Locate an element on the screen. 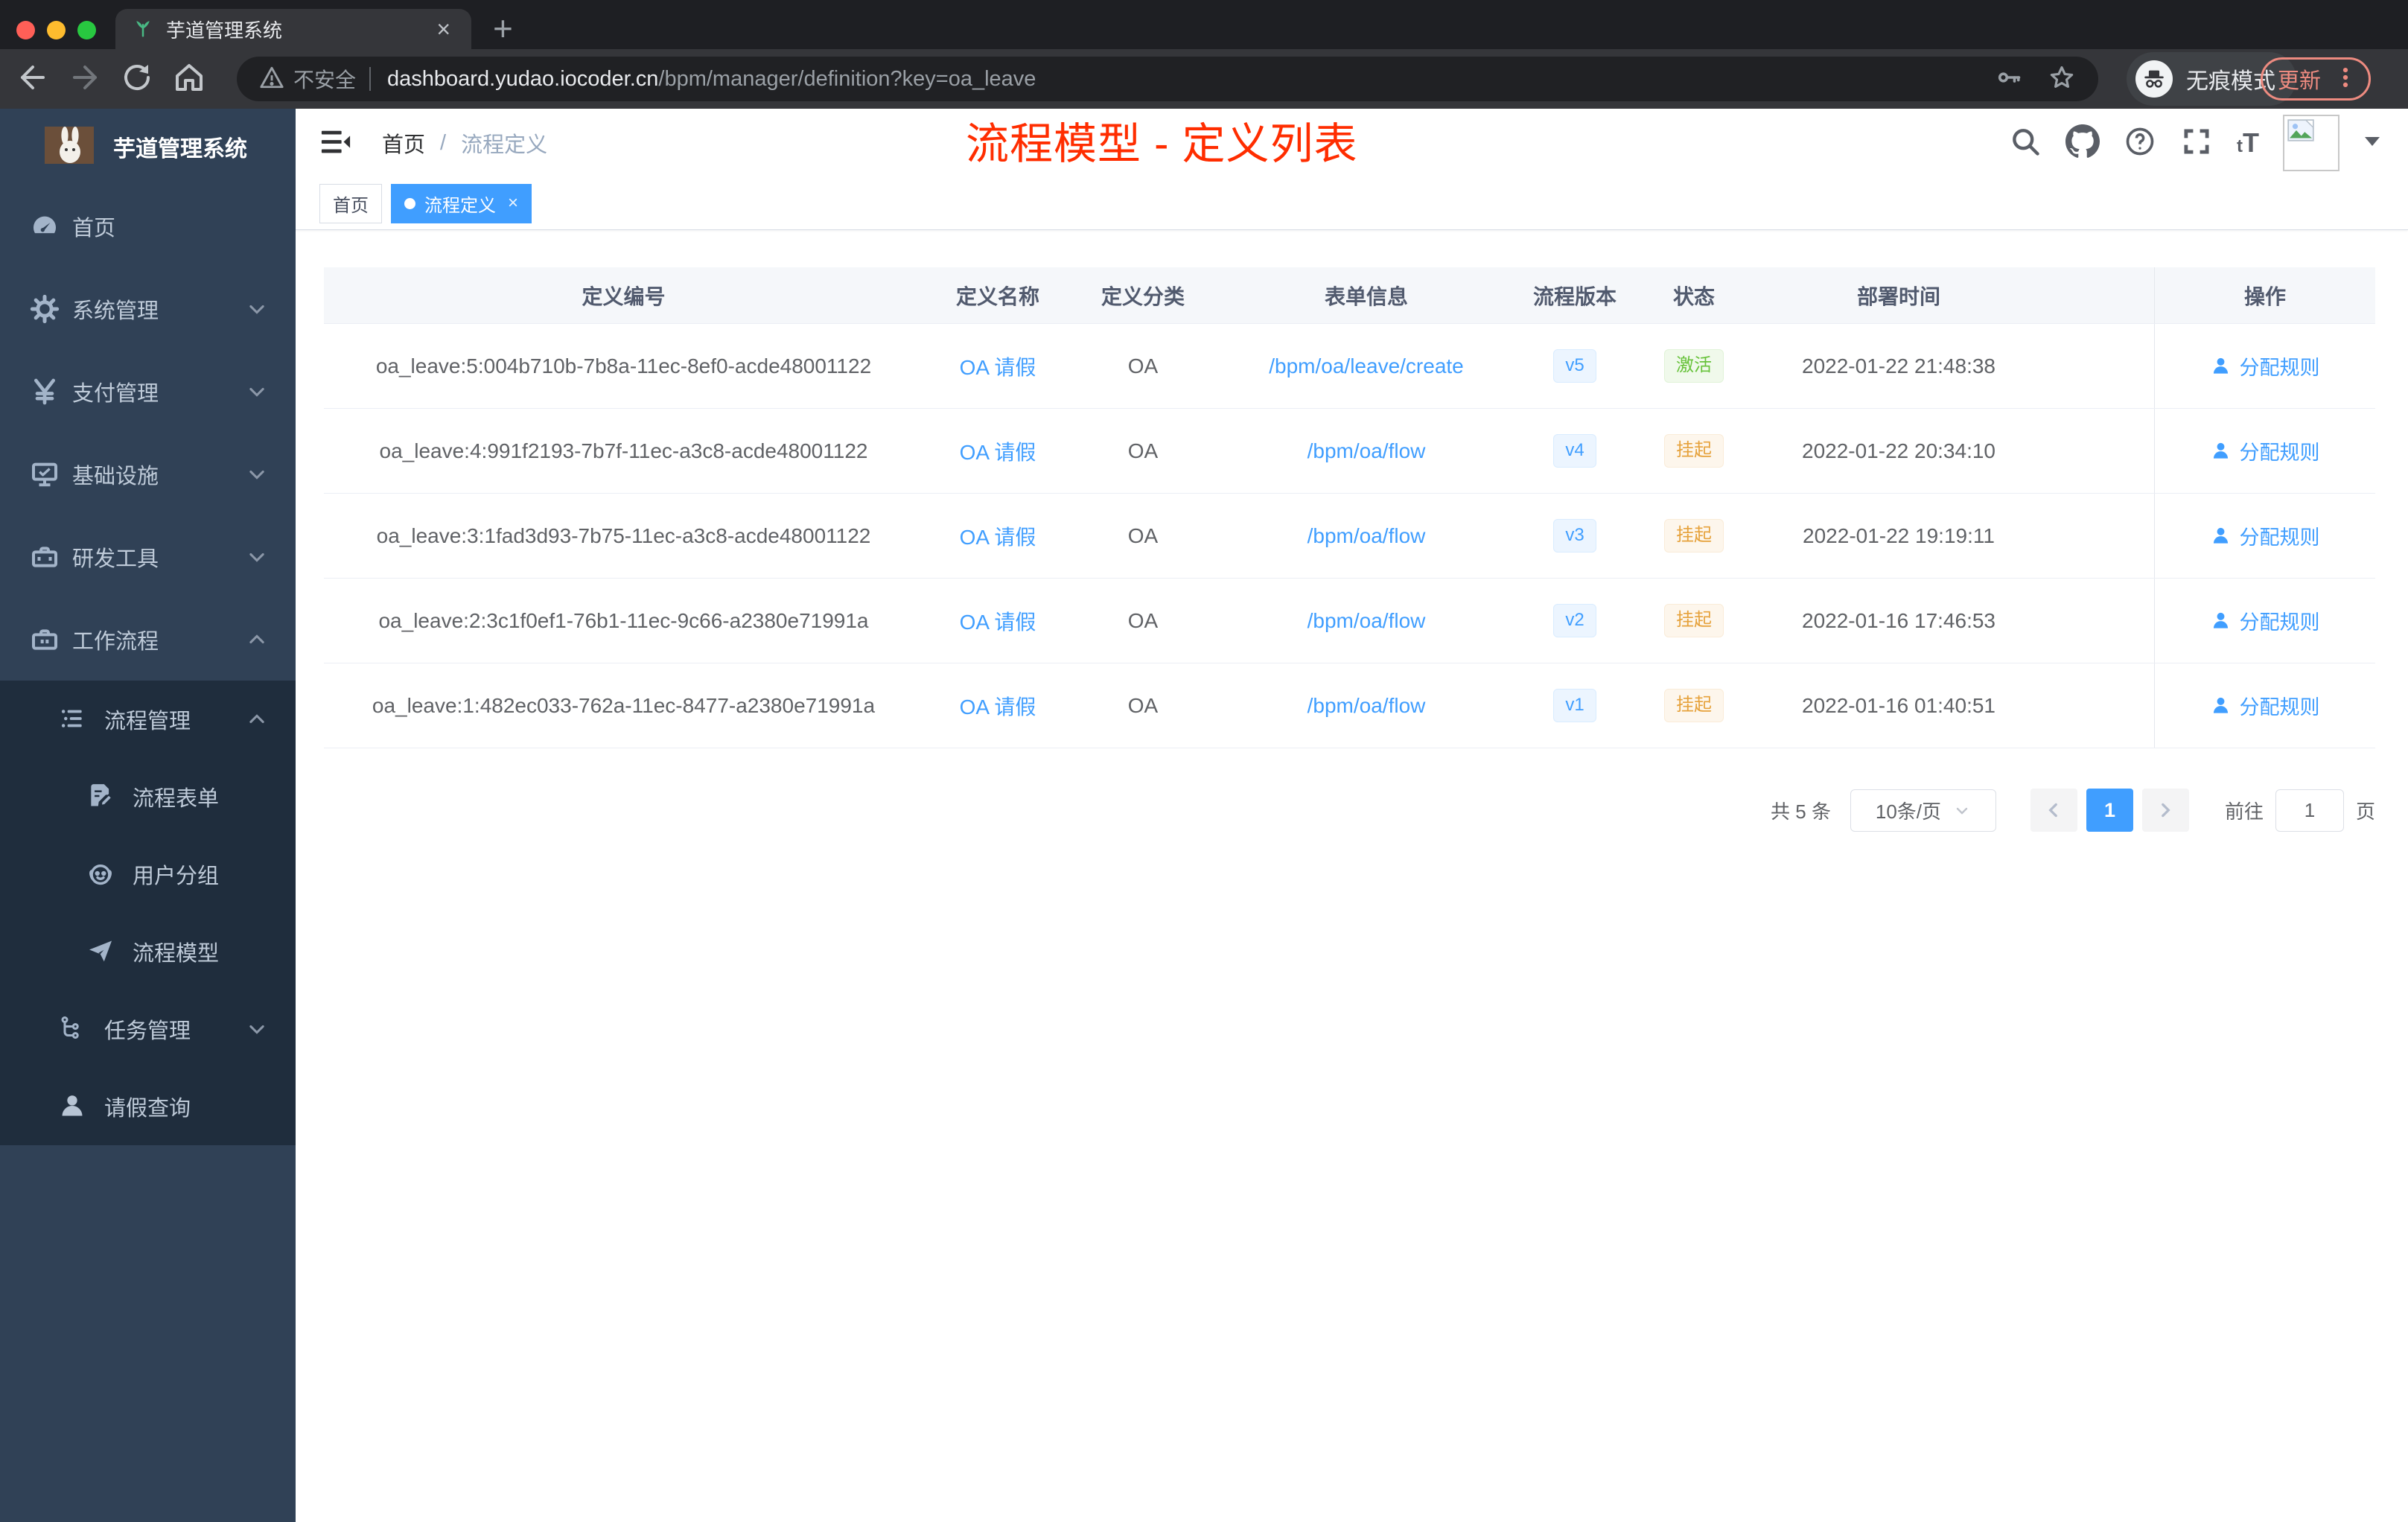 Image resolution: width=2408 pixels, height=1522 pixels. navbar: 首页 / 流程定义 流程模型 - 定义列表 tT is located at coordinates (1352, 143).